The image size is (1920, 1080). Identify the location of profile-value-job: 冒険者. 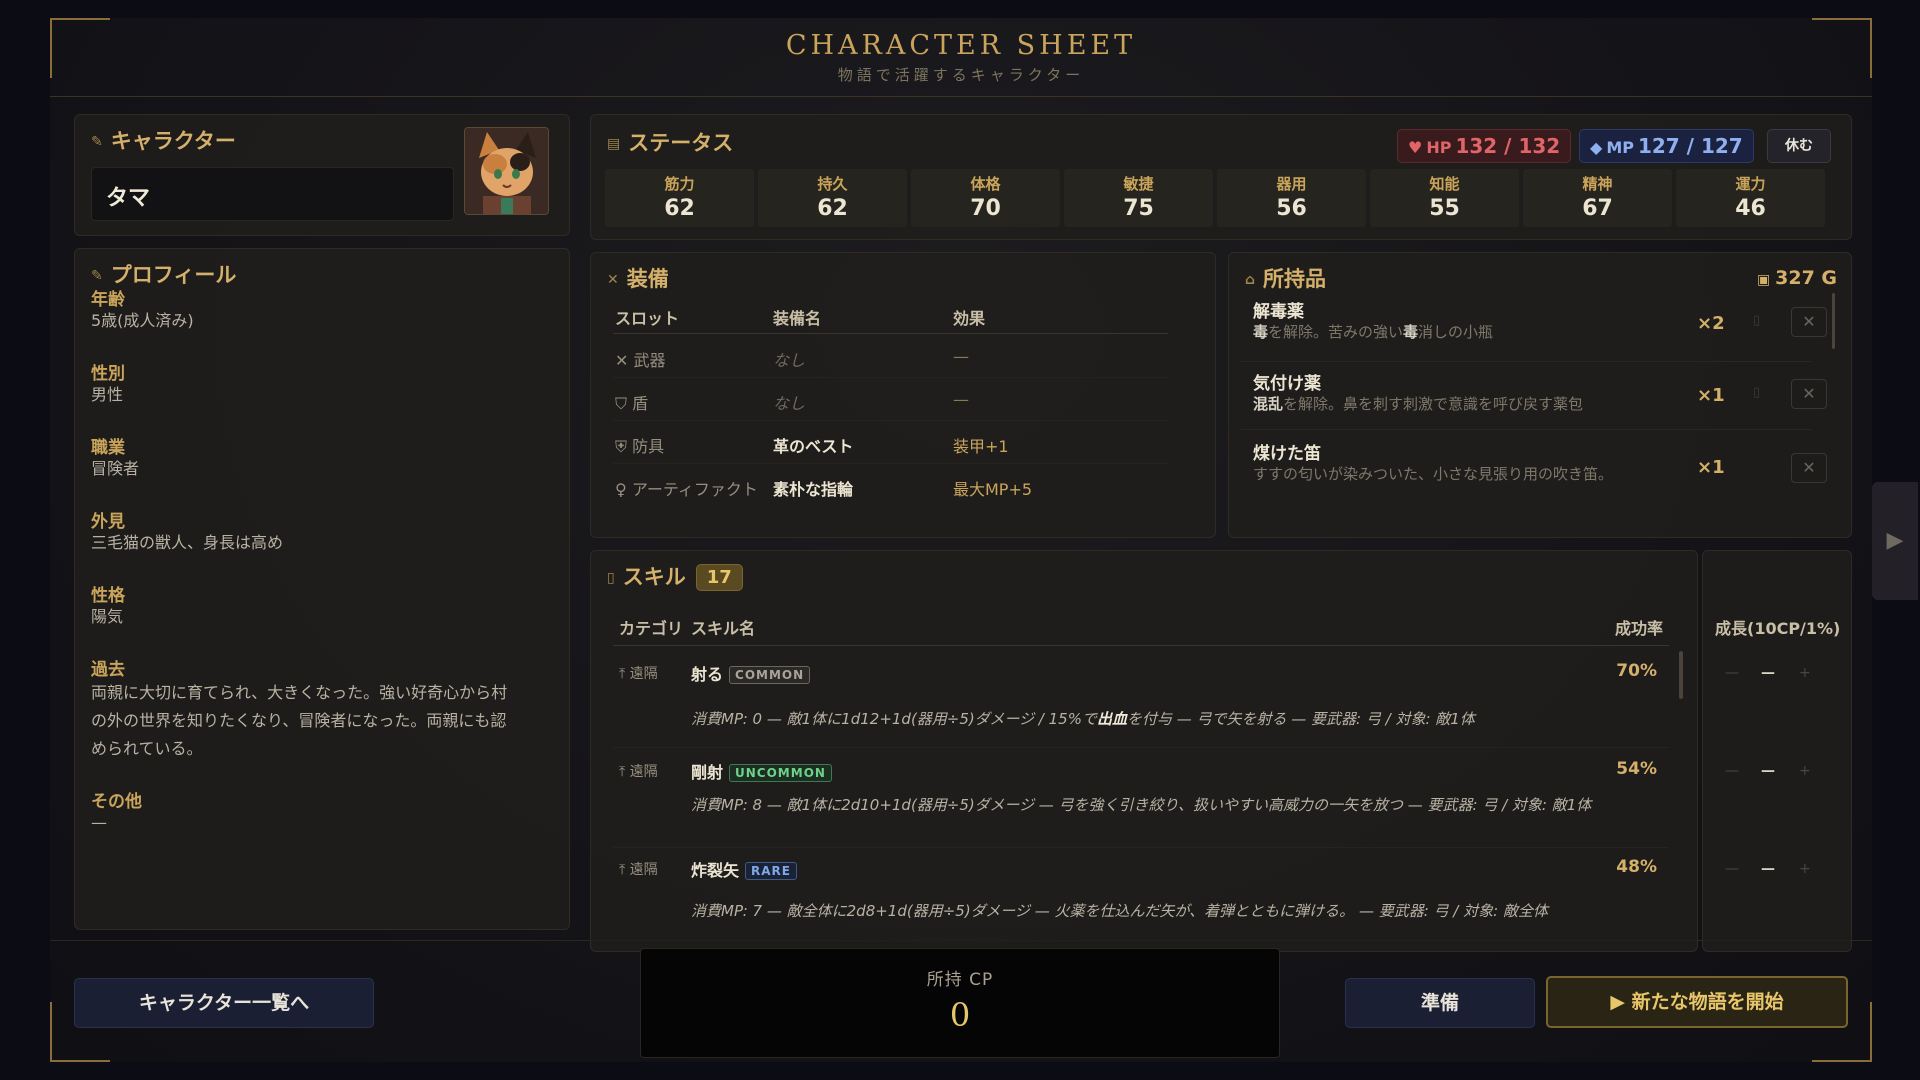
(306, 469).